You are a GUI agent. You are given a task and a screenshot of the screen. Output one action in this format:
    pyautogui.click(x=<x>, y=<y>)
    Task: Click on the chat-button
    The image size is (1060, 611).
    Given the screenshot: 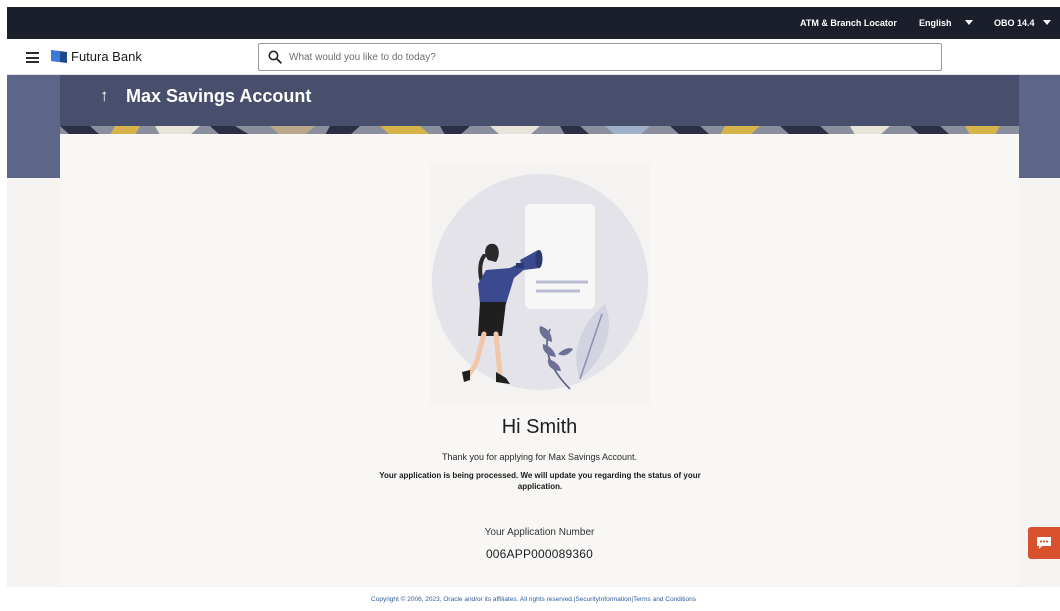 What is the action you would take?
    pyautogui.click(x=1044, y=543)
    